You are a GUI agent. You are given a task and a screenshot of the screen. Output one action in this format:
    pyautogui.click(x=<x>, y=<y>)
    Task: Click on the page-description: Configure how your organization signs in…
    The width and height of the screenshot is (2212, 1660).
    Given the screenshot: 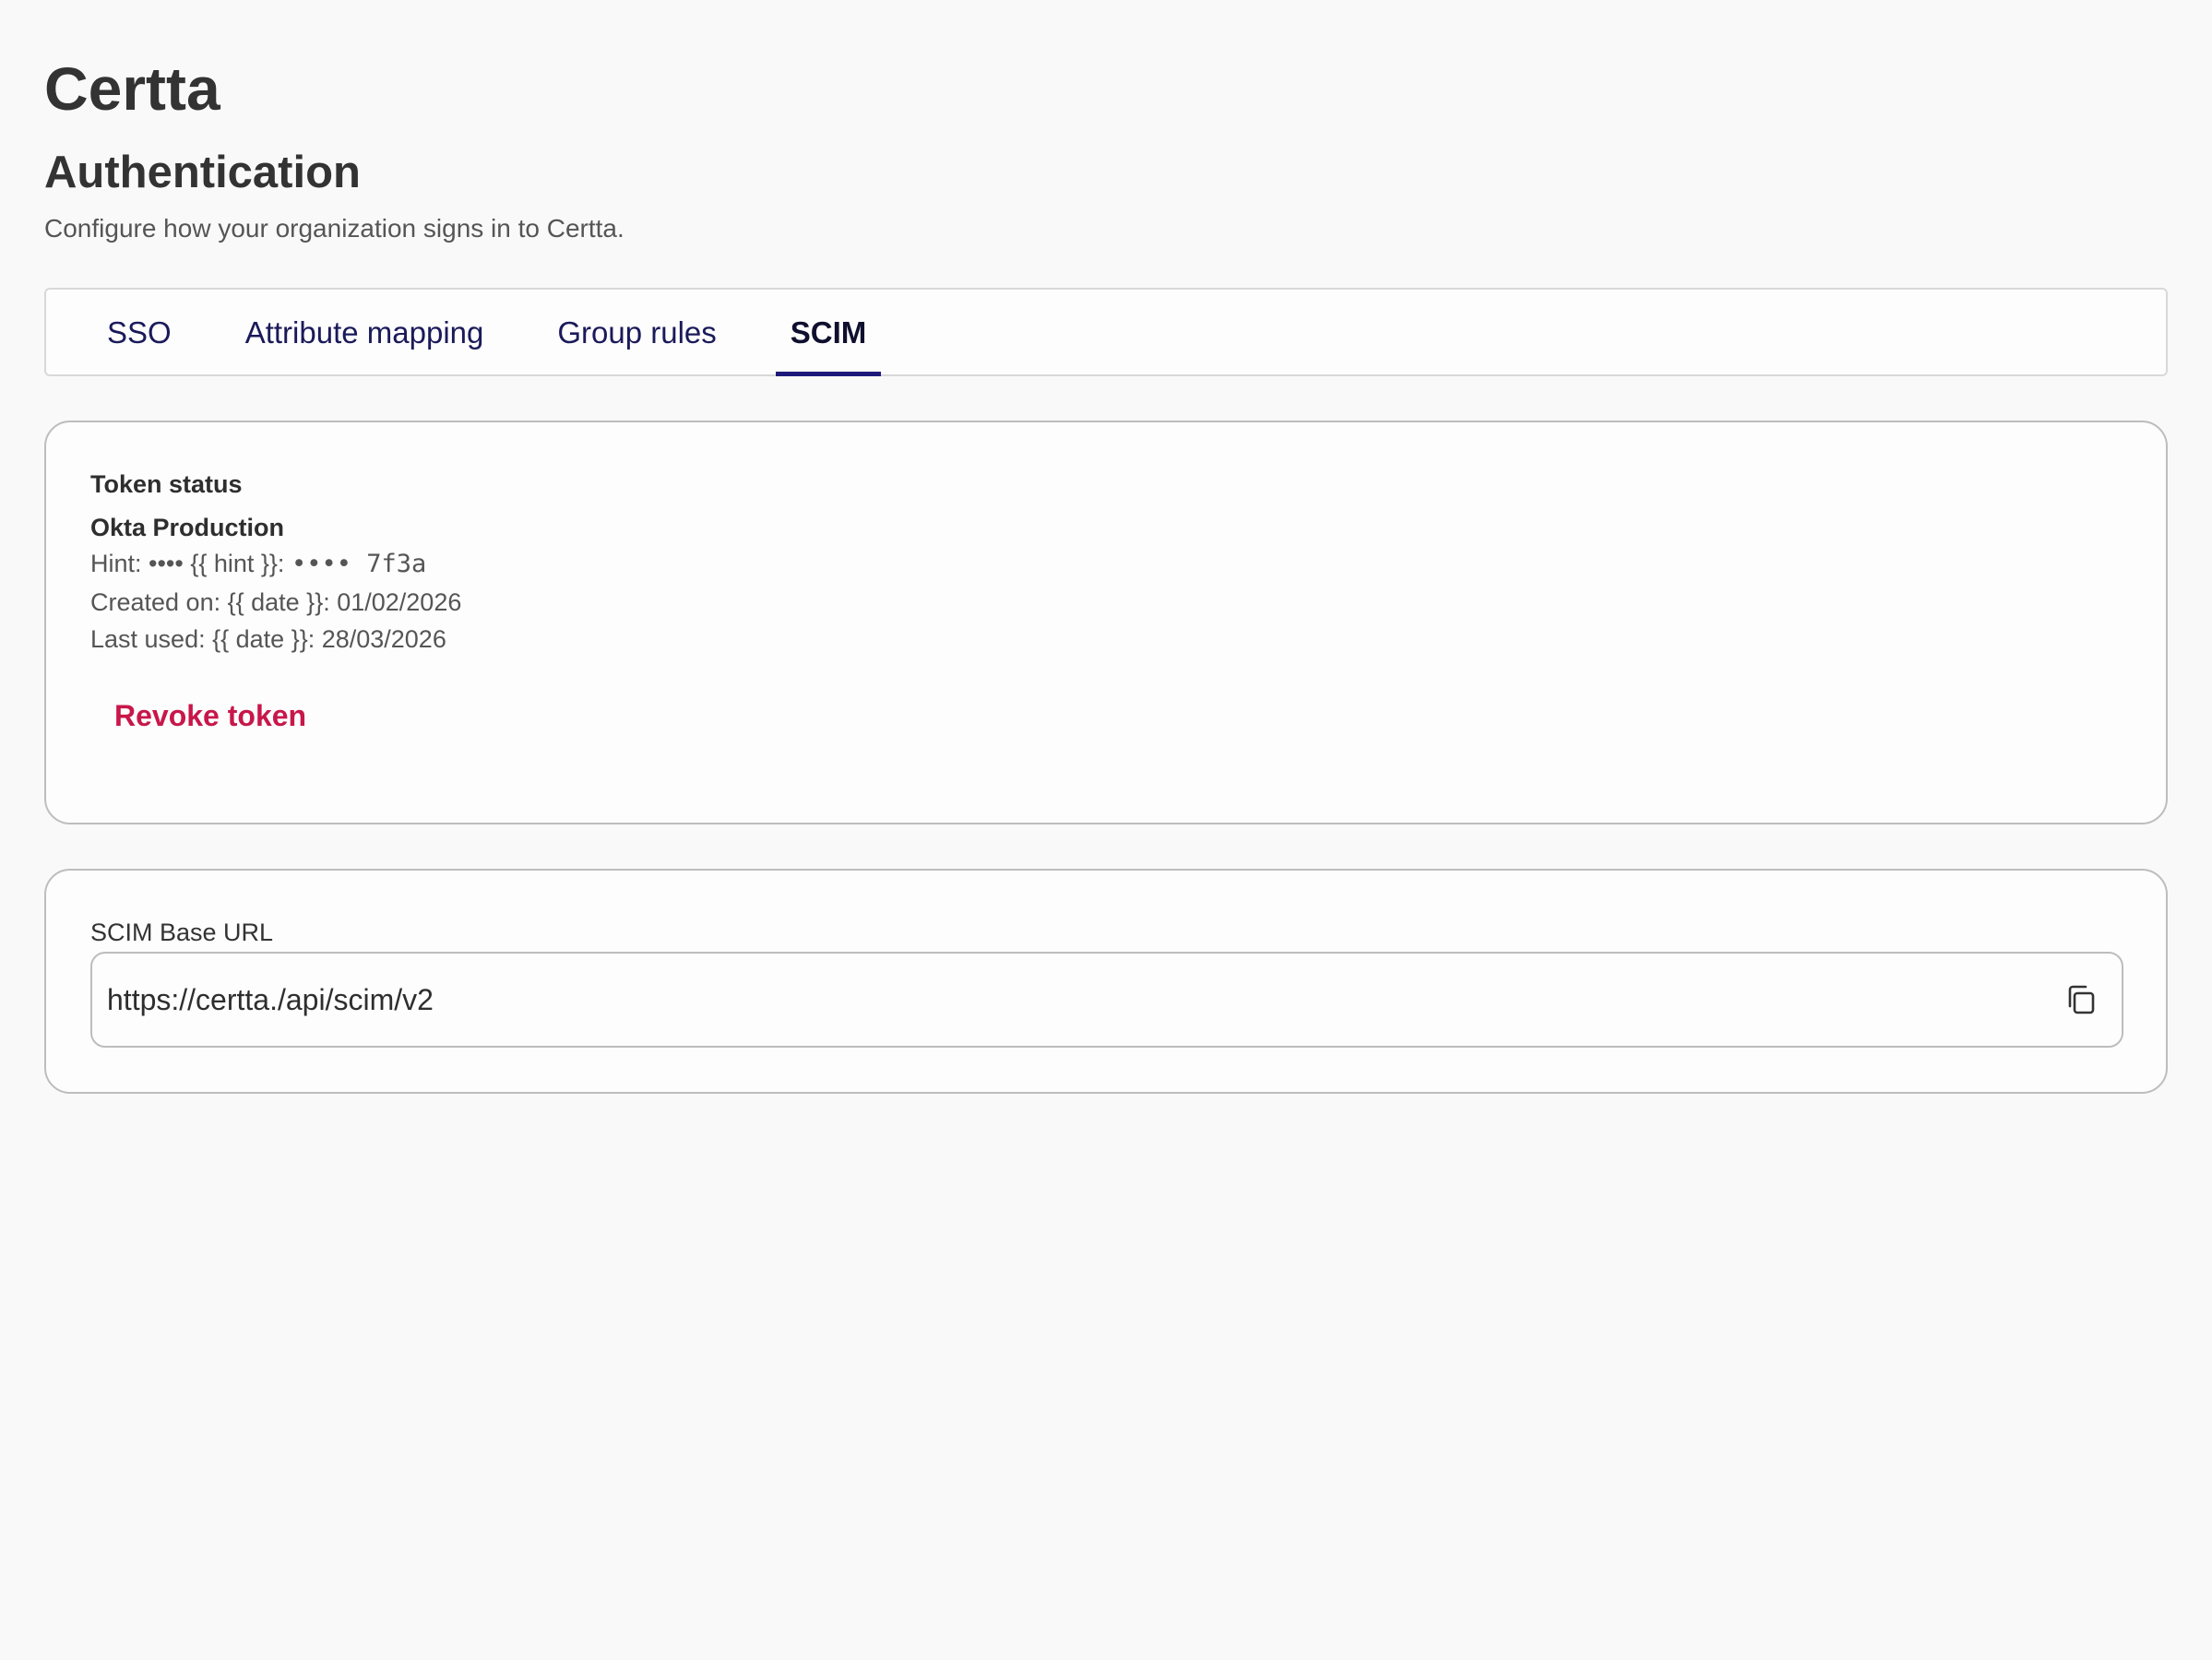 What is the action you would take?
    pyautogui.click(x=334, y=228)
    